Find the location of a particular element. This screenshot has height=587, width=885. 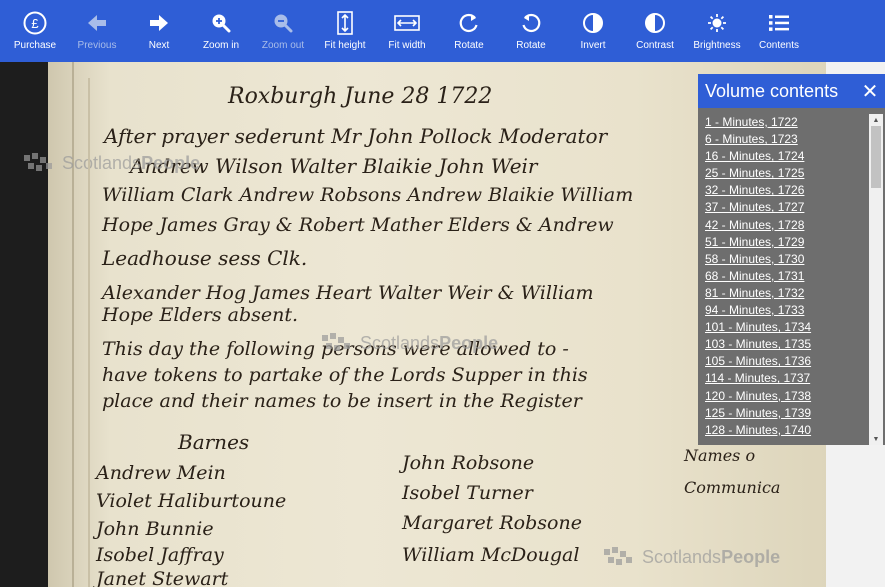

next-label: Next is located at coordinates (159, 45).